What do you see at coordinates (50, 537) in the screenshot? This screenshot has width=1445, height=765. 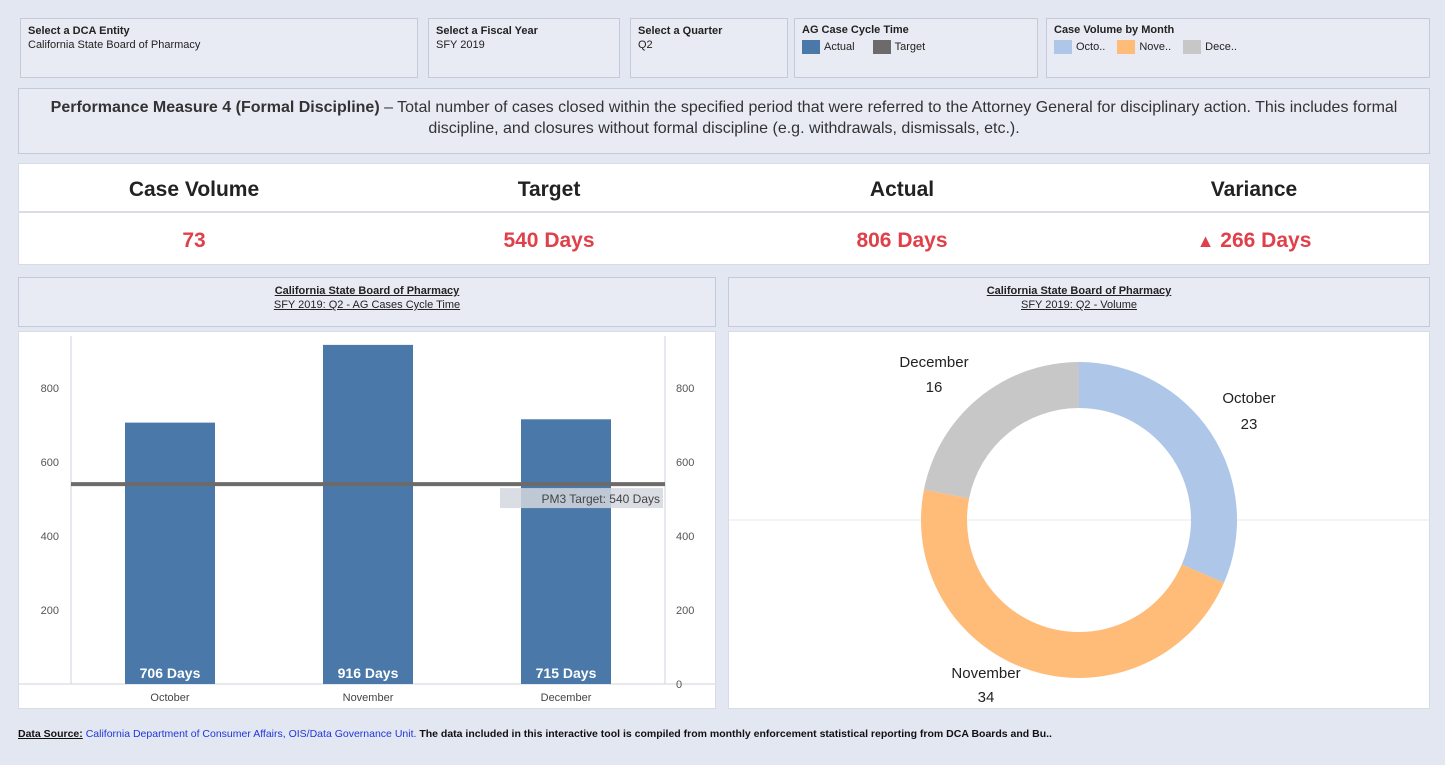 I see `y-tick-left-label: 400` at bounding box center [50, 537].